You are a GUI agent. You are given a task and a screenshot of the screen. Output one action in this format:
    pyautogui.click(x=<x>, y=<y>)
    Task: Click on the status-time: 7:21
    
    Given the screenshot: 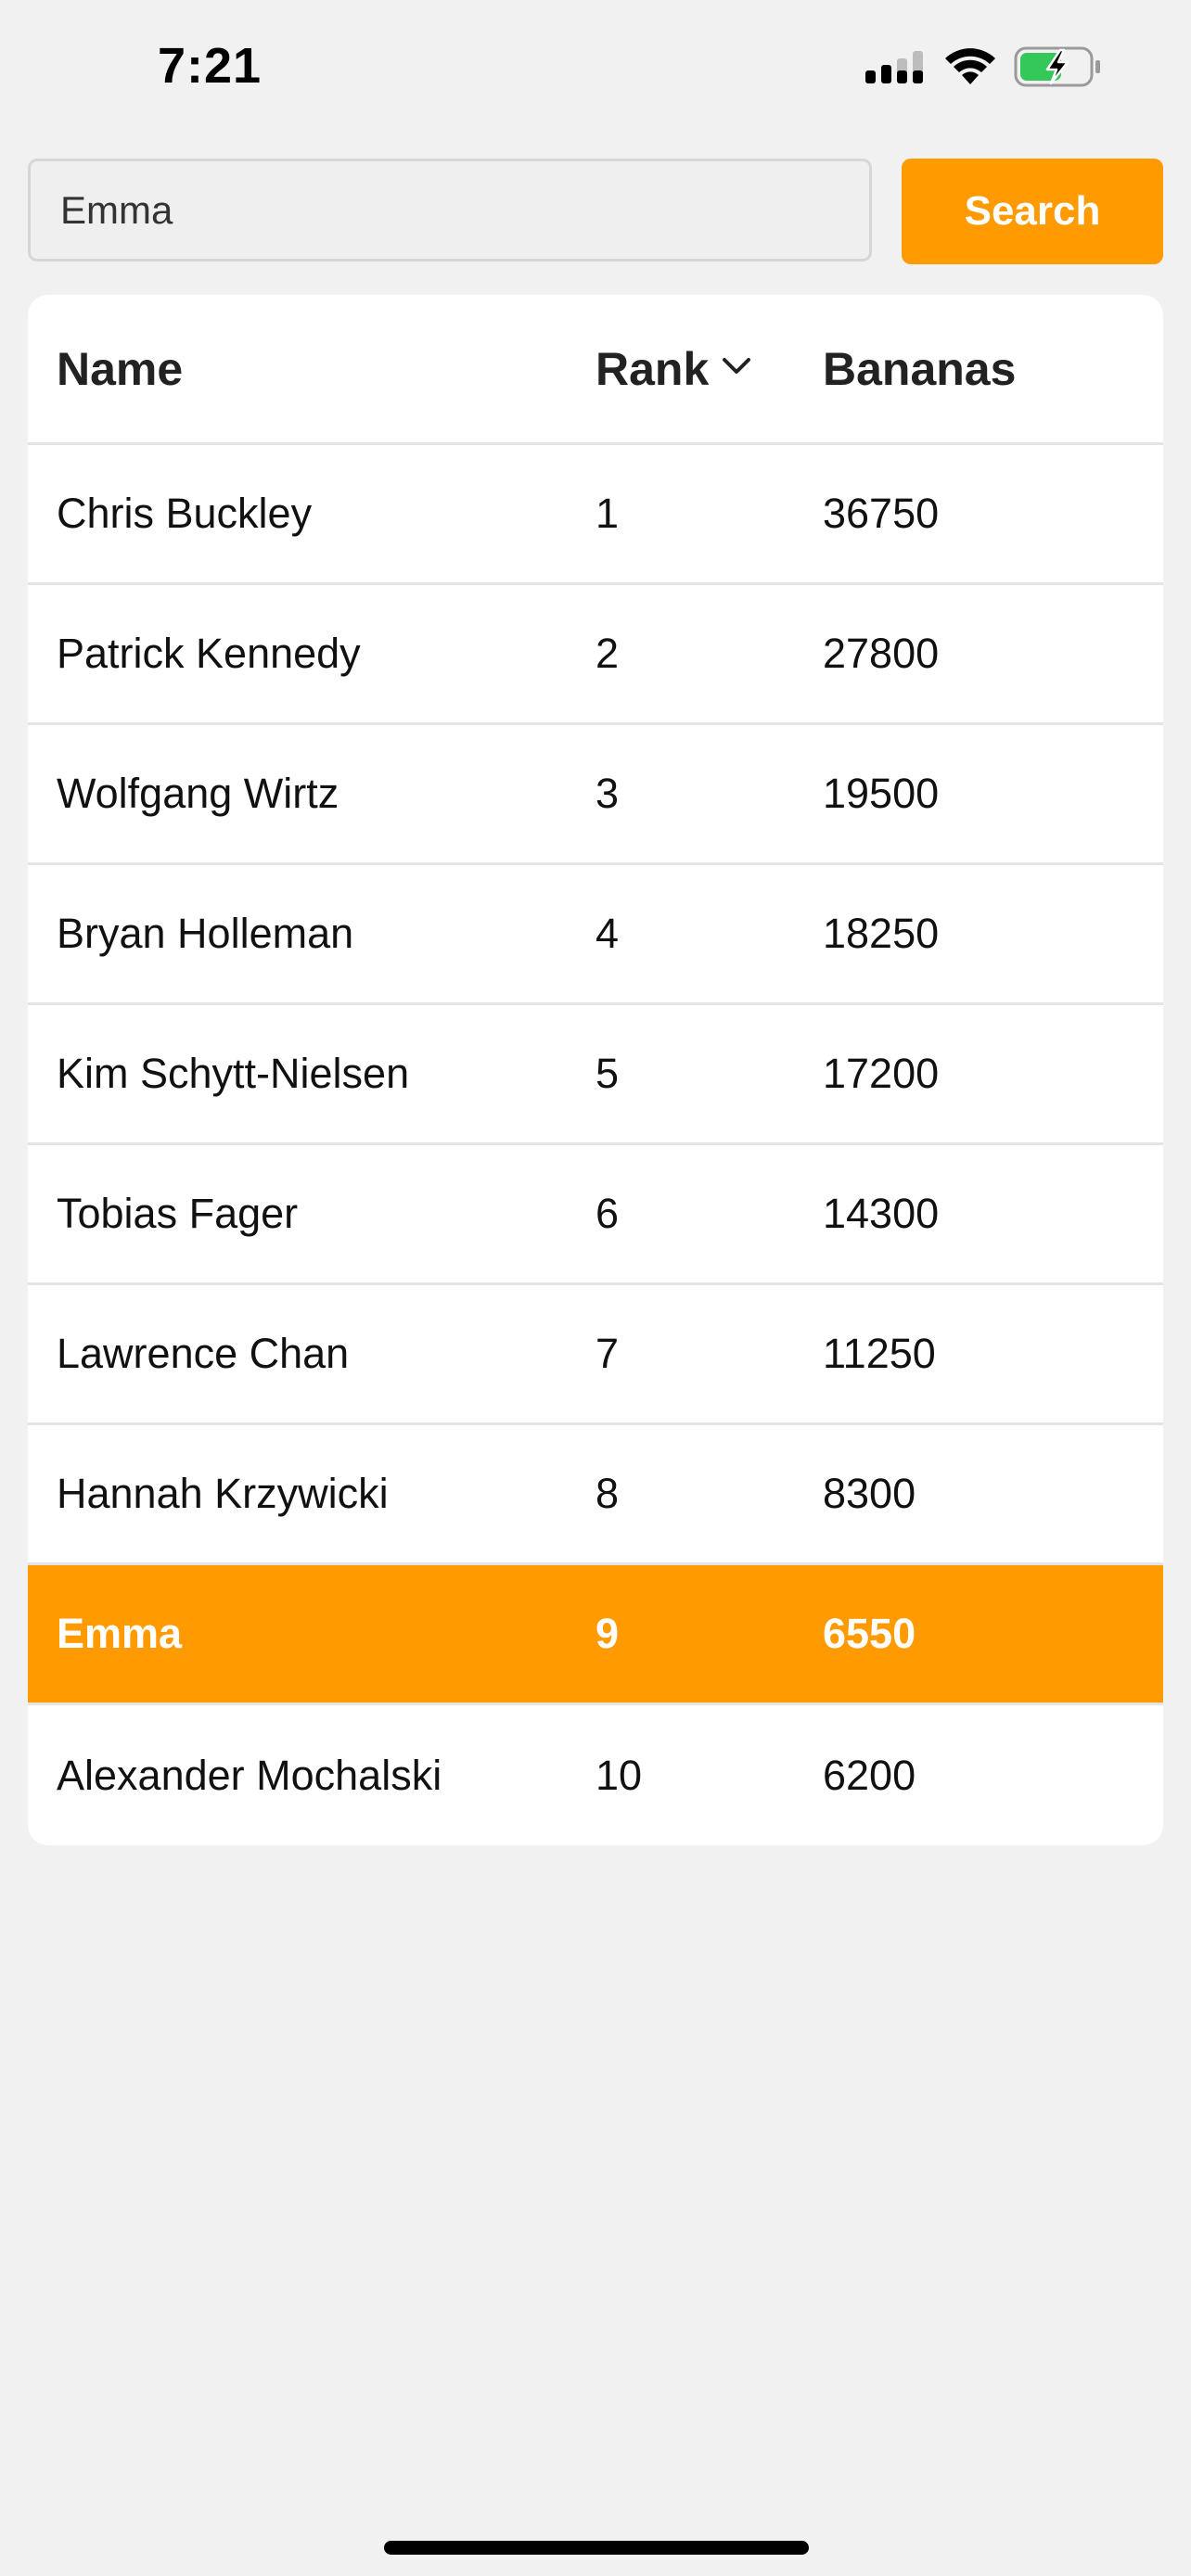 What is the action you would take?
    pyautogui.click(x=210, y=66)
    